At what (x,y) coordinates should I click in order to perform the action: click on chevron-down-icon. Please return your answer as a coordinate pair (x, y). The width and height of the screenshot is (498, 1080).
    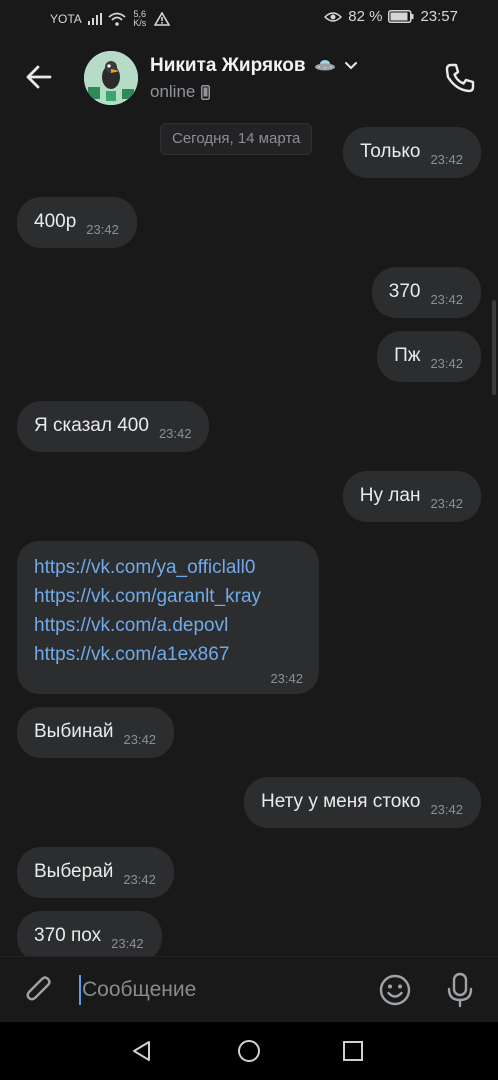
    Looking at the image, I should click on (351, 66).